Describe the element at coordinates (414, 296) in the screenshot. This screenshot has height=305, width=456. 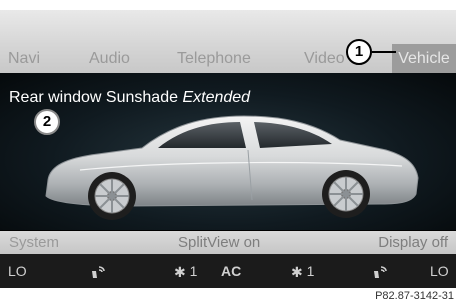
I see `figure-reference: P82.87-3142-31` at that location.